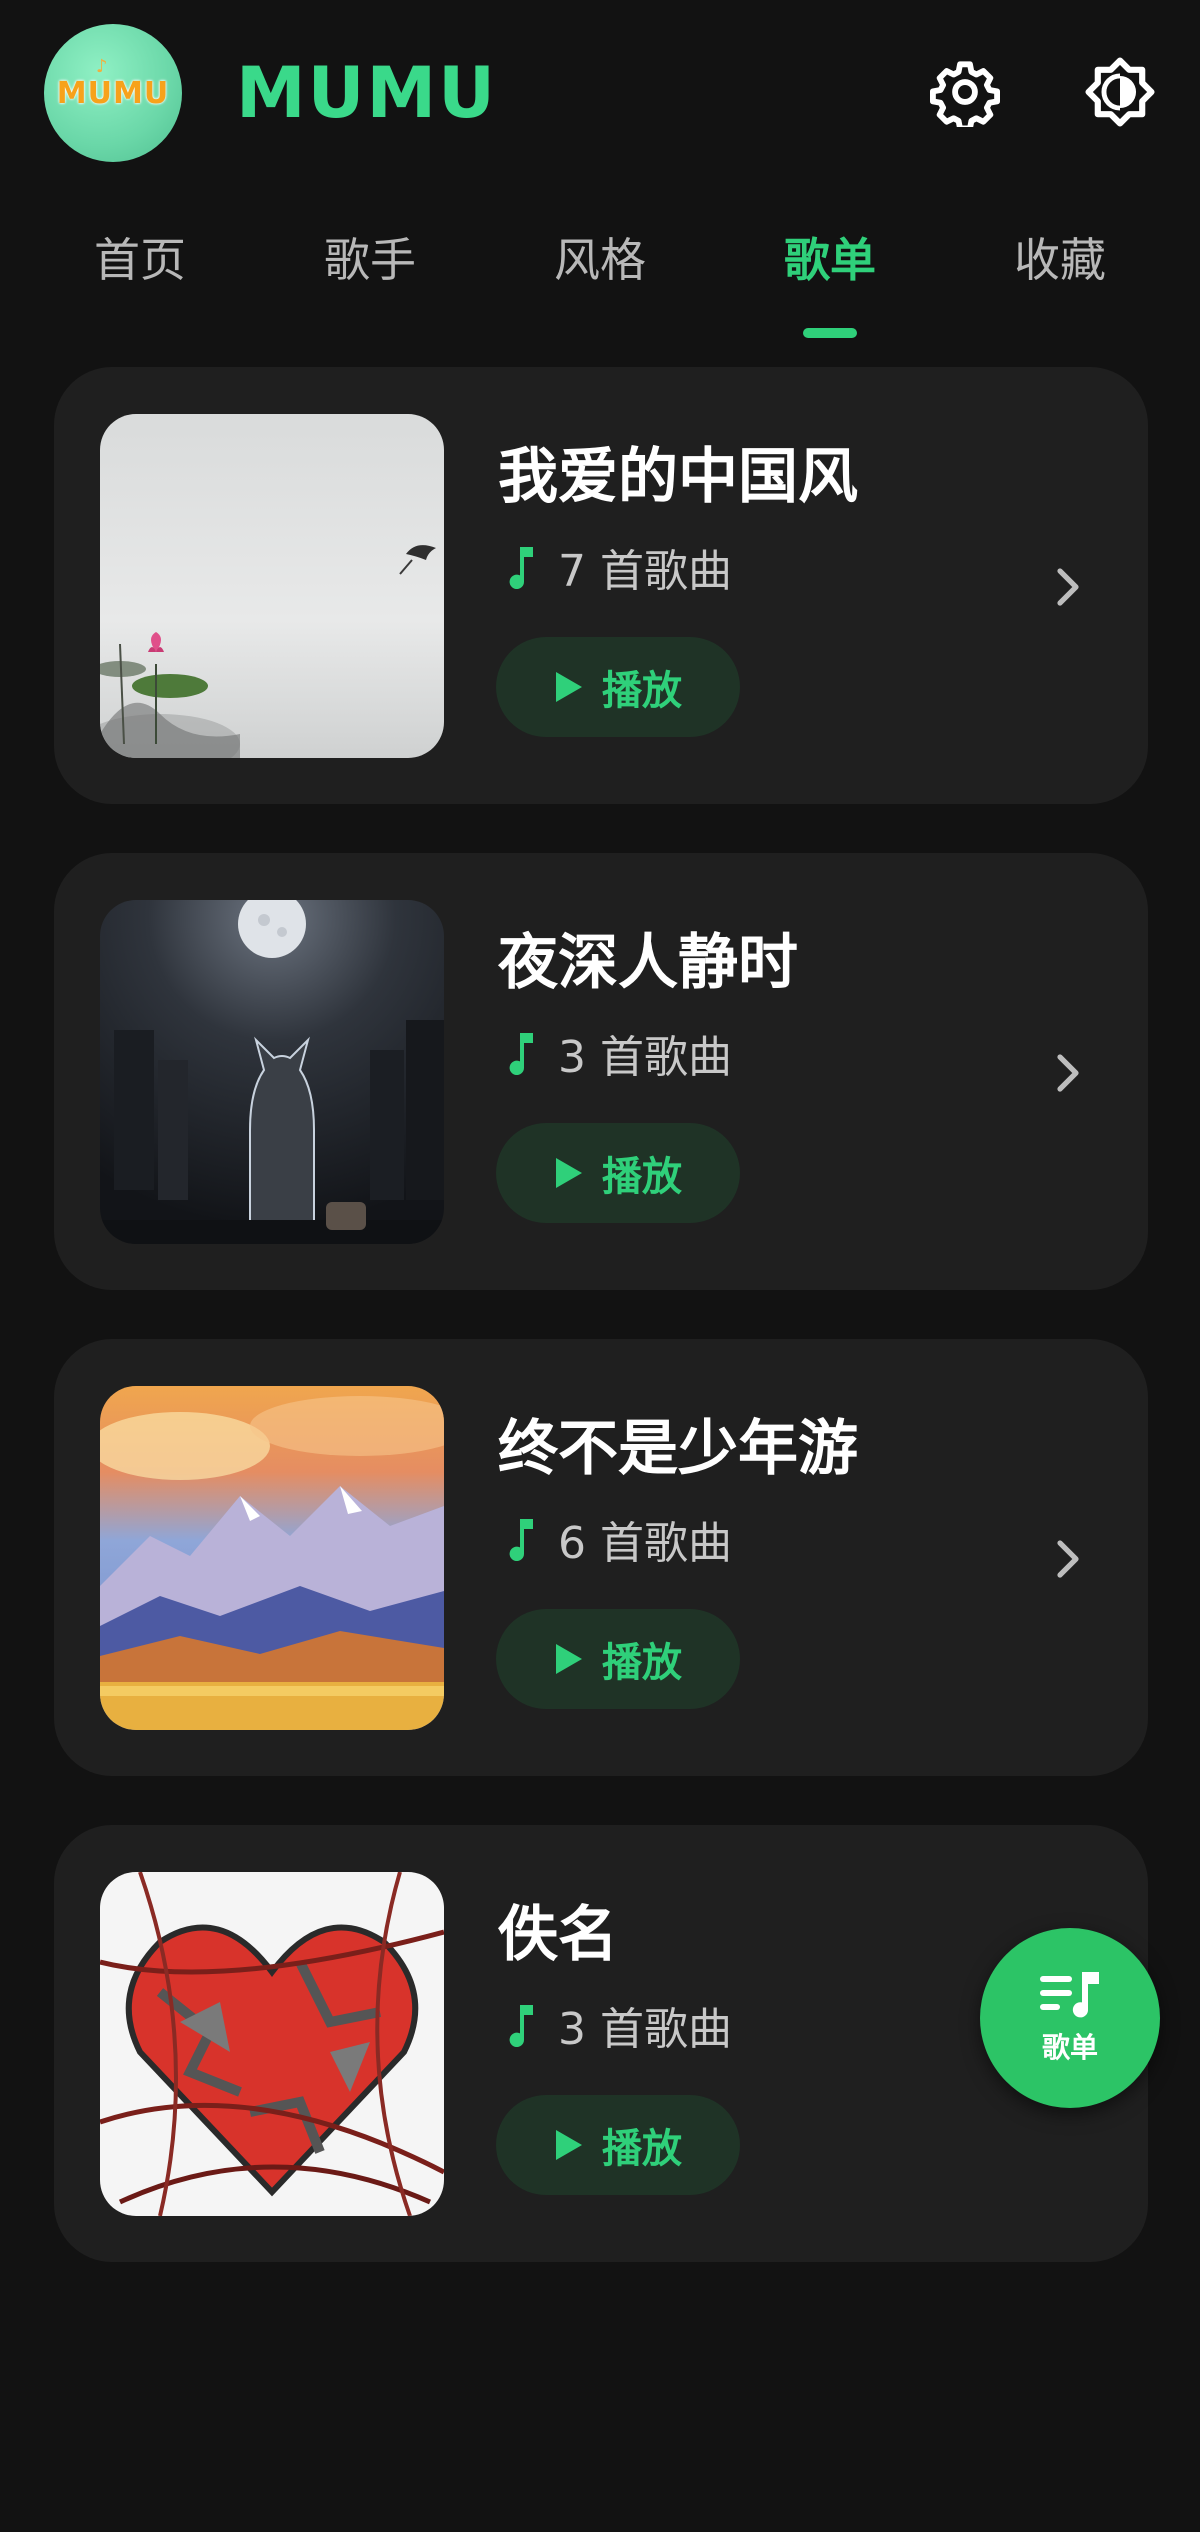  I want to click on logo-text: MUMU, so click(113, 93).